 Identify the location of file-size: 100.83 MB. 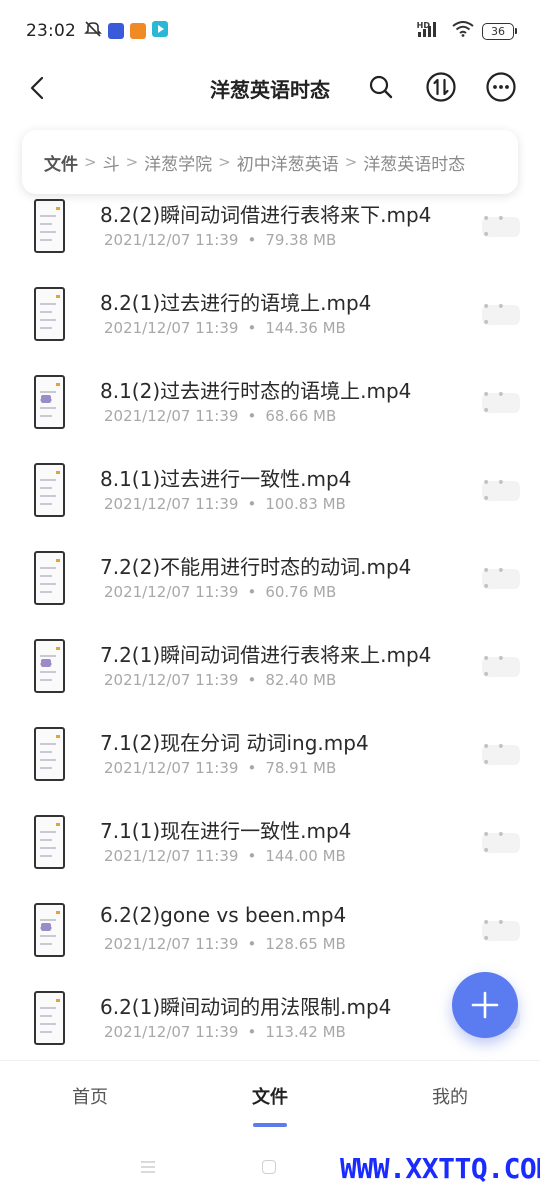
(305, 504).